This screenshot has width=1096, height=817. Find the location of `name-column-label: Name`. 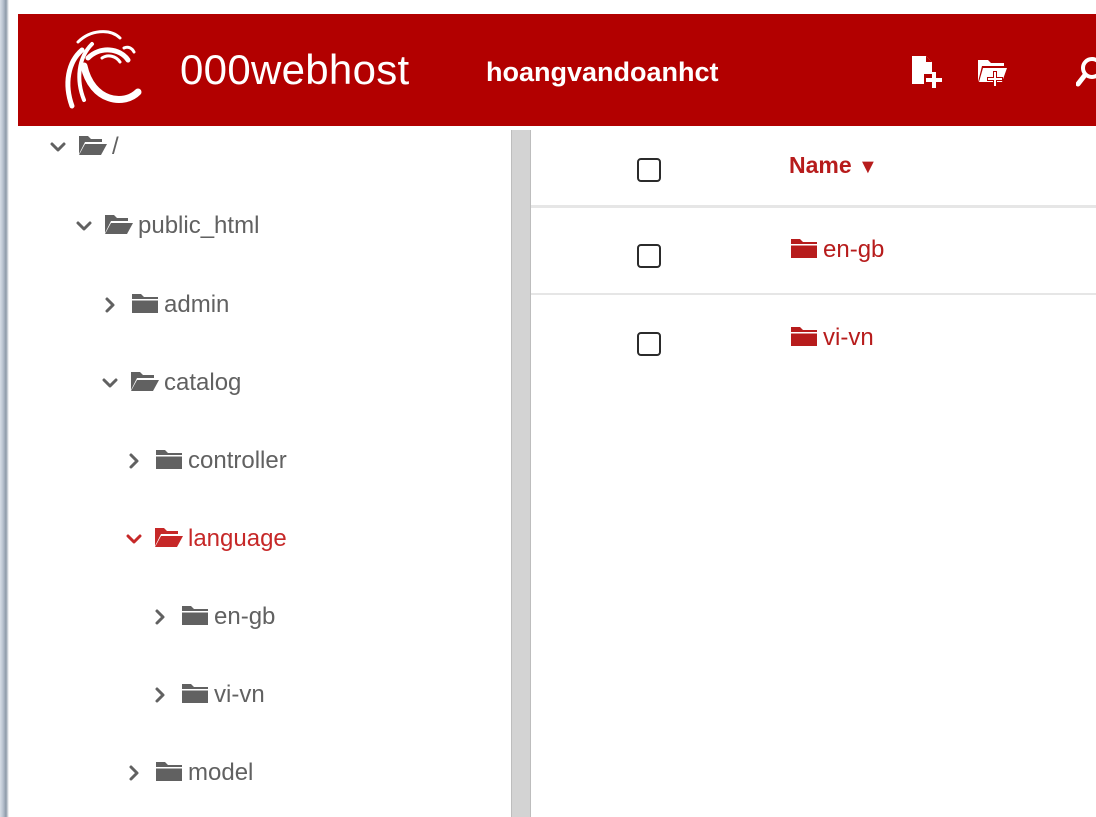

name-column-label: Name is located at coordinates (820, 165).